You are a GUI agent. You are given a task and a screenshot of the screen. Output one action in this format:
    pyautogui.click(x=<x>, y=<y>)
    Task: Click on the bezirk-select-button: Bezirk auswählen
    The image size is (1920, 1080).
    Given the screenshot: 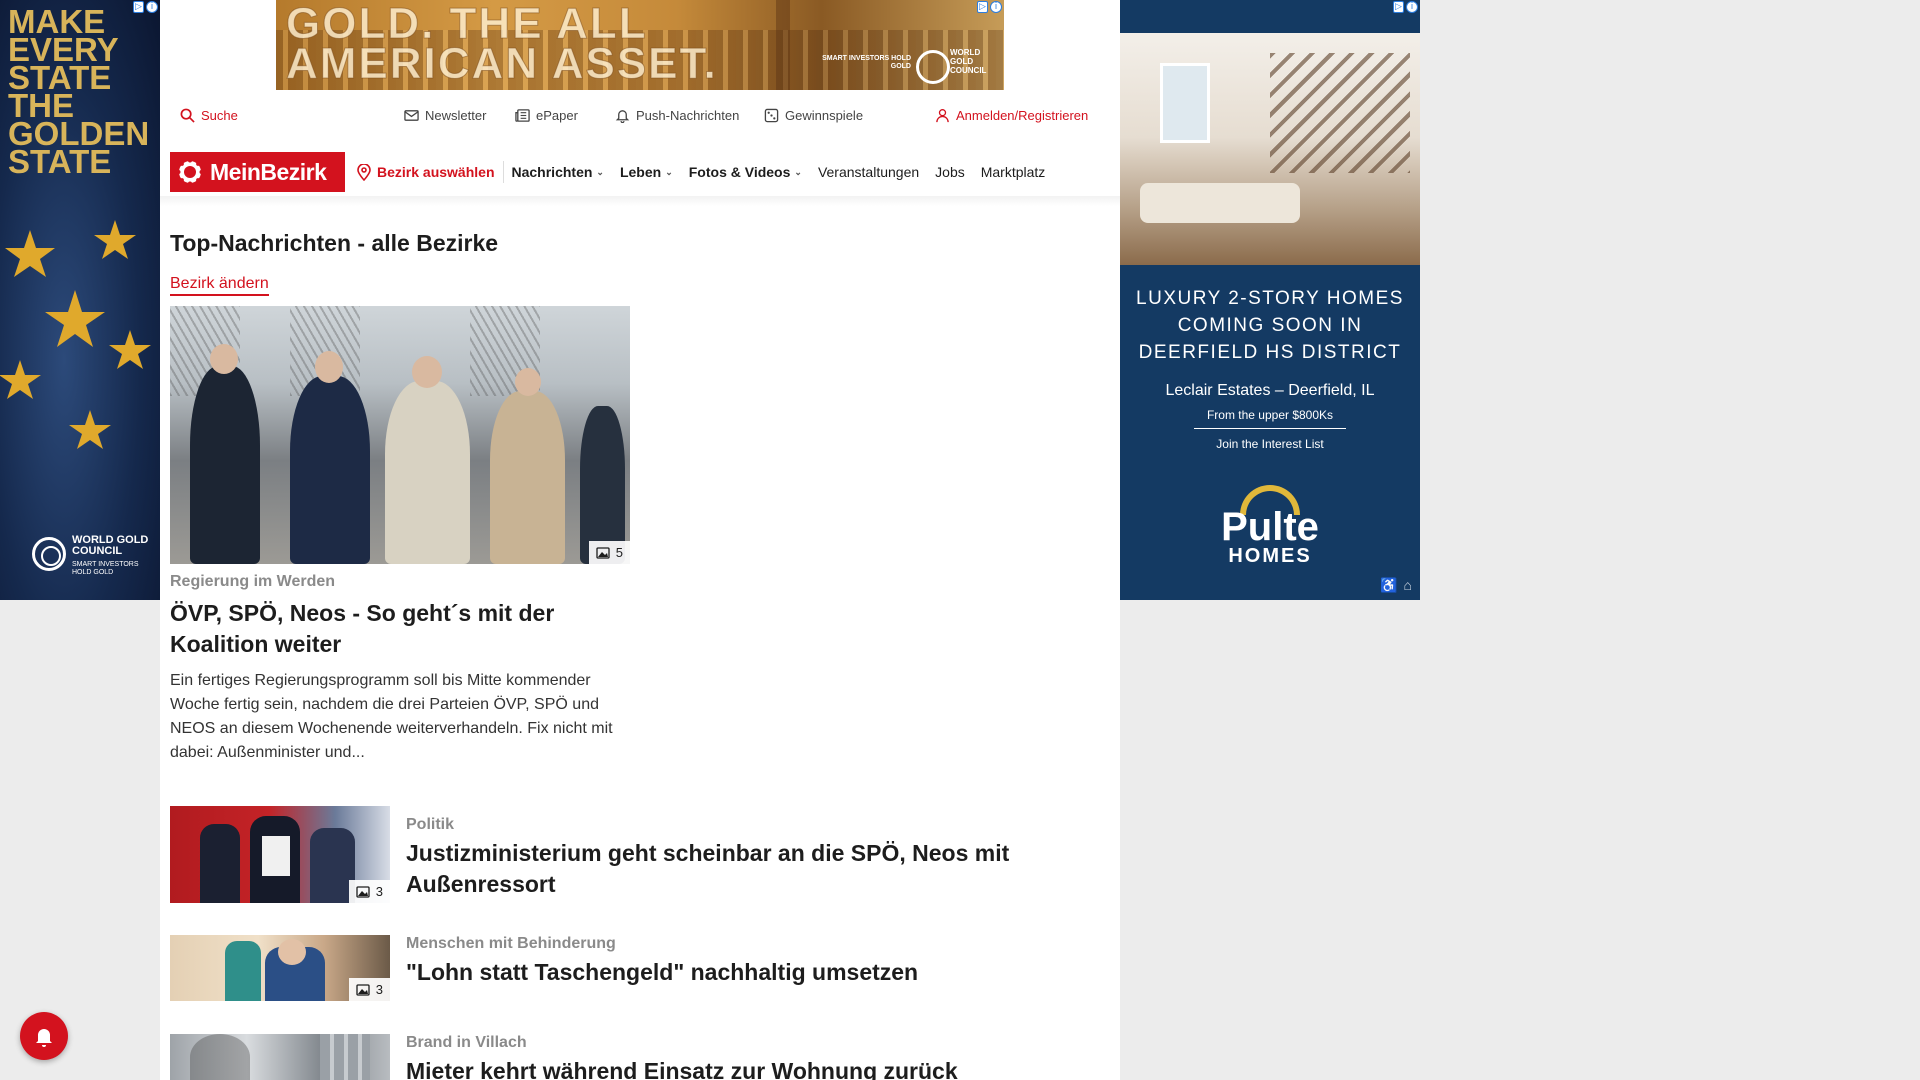 What is the action you would take?
    pyautogui.click(x=426, y=172)
    